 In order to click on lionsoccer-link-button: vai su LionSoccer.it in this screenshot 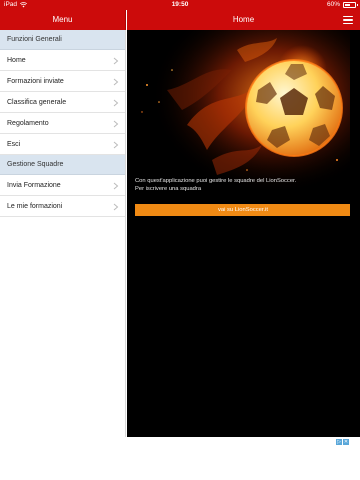, I will do `click(242, 210)`.